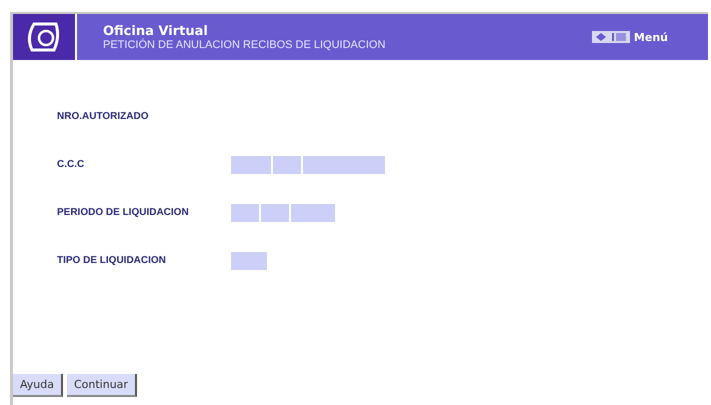 This screenshot has width=711, height=405. Describe the element at coordinates (101, 385) in the screenshot. I see `continue-button: Continuar` at that location.